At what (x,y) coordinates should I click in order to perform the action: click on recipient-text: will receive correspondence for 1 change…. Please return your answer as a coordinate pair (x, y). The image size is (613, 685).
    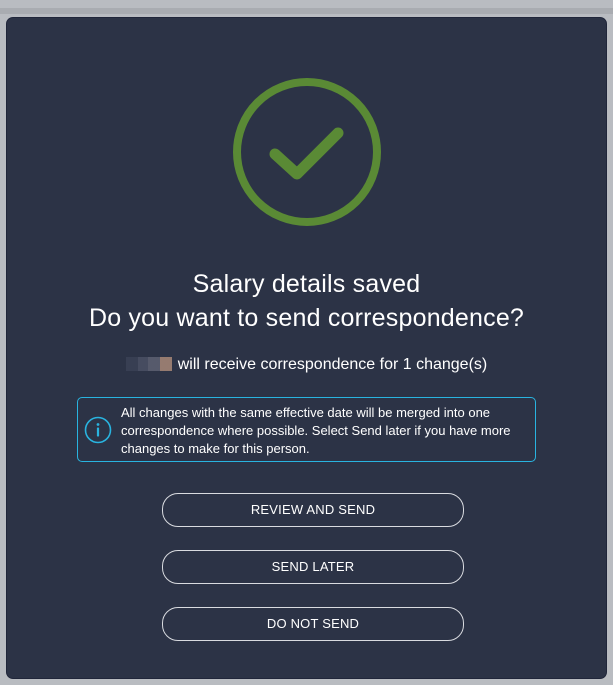
    Looking at the image, I should click on (332, 364).